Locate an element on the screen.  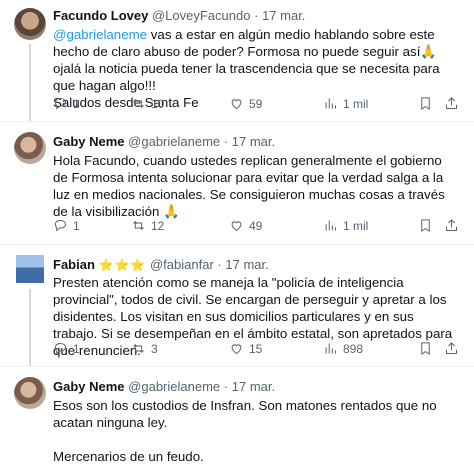
mention-link: @gabrielaneme is located at coordinates (100, 34).